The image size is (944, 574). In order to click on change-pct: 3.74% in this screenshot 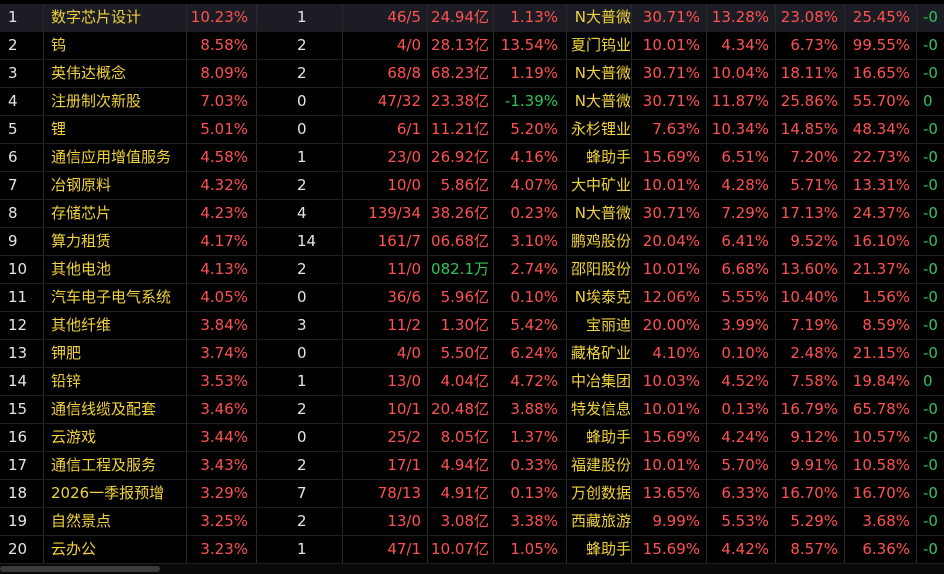, I will do `click(222, 353)`.